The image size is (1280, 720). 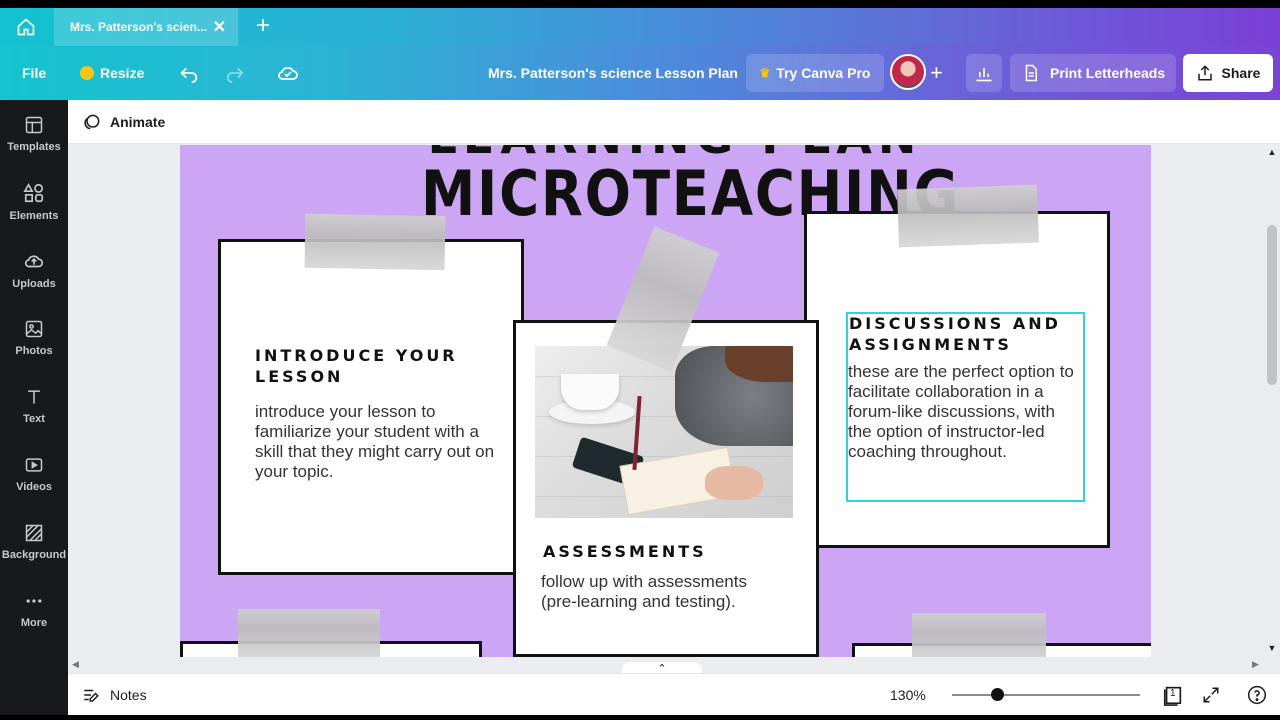 What do you see at coordinates (1272, 401) in the screenshot?
I see `vertical-scrollbar: ▲ ▼` at bounding box center [1272, 401].